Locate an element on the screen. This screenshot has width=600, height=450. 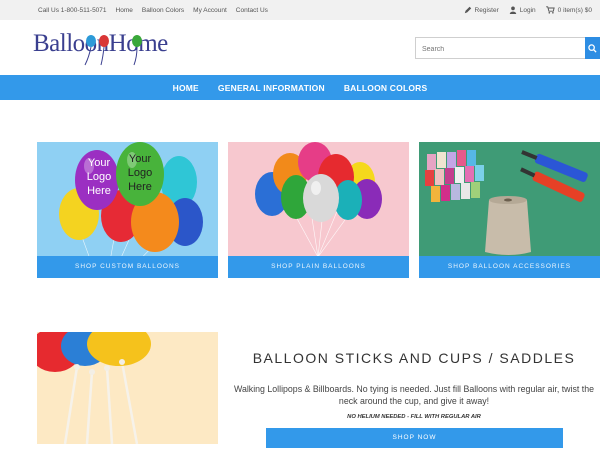
login-link: Login is located at coordinates (522, 10).